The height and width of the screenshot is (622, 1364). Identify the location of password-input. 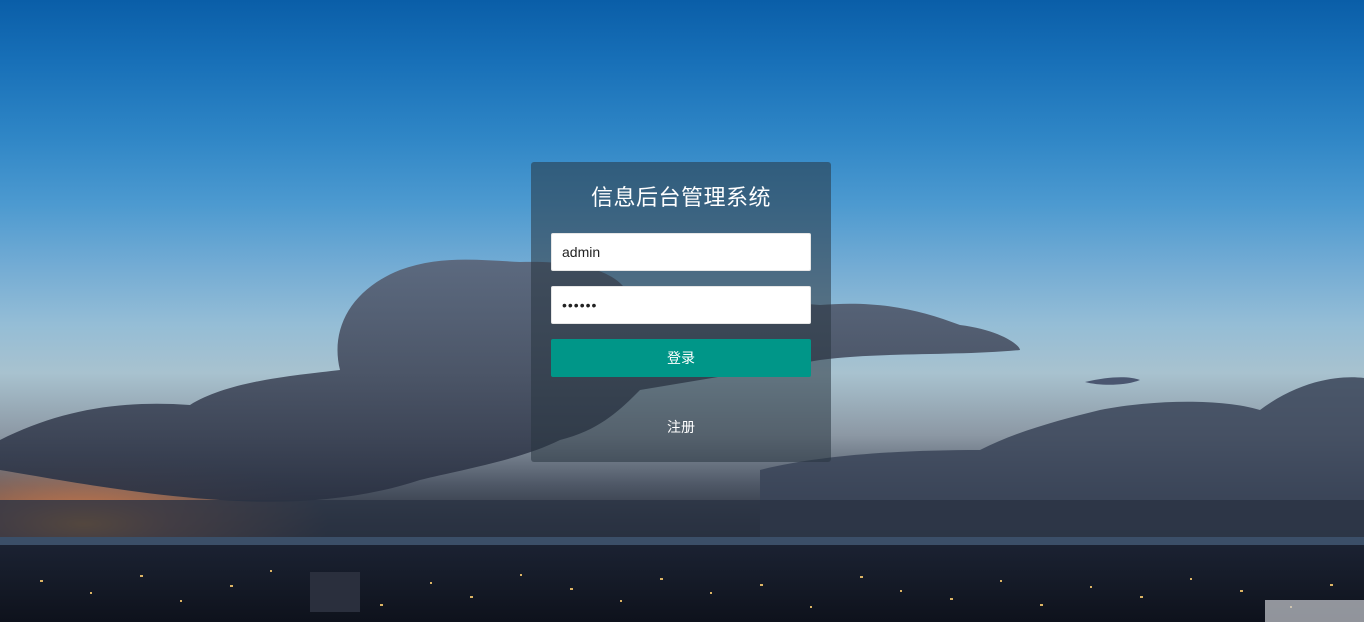
(681, 305).